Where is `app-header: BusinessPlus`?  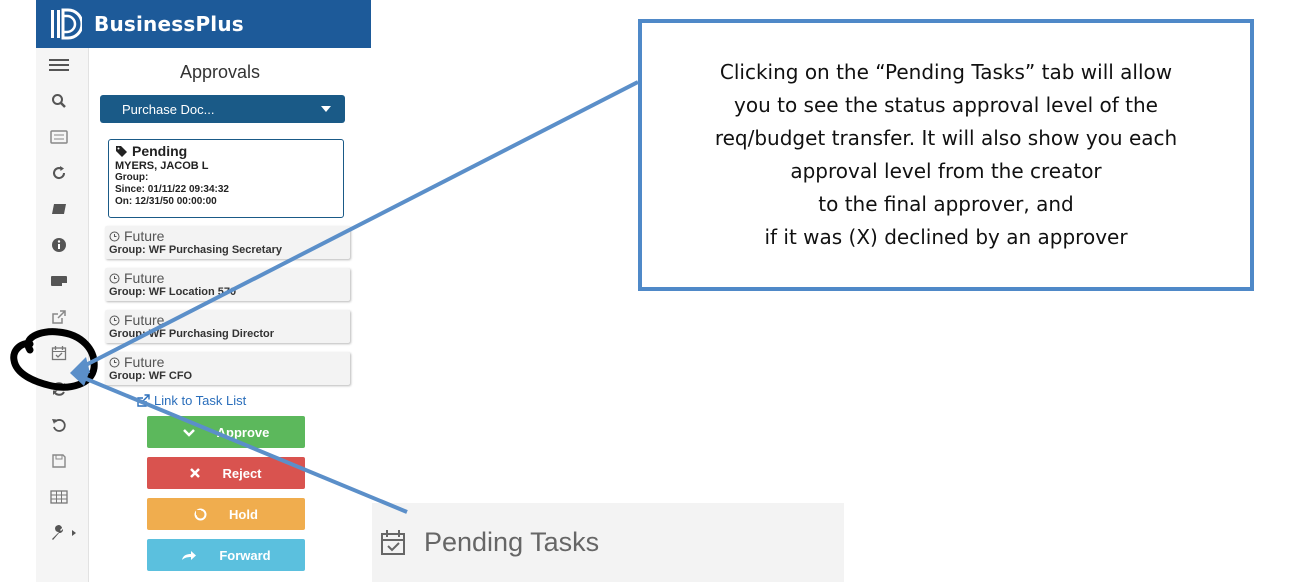
app-header: BusinessPlus is located at coordinates (203, 24).